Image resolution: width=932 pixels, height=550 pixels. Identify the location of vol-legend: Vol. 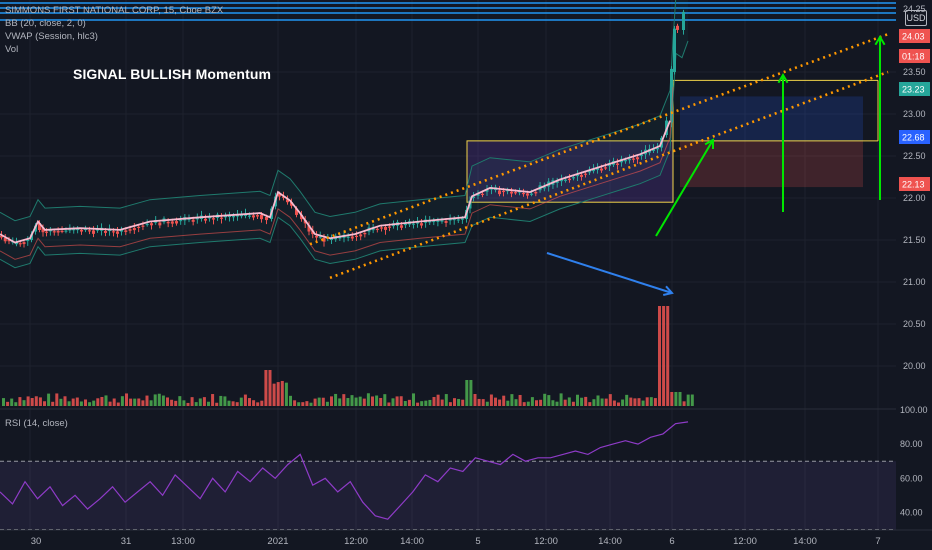
(114, 49).